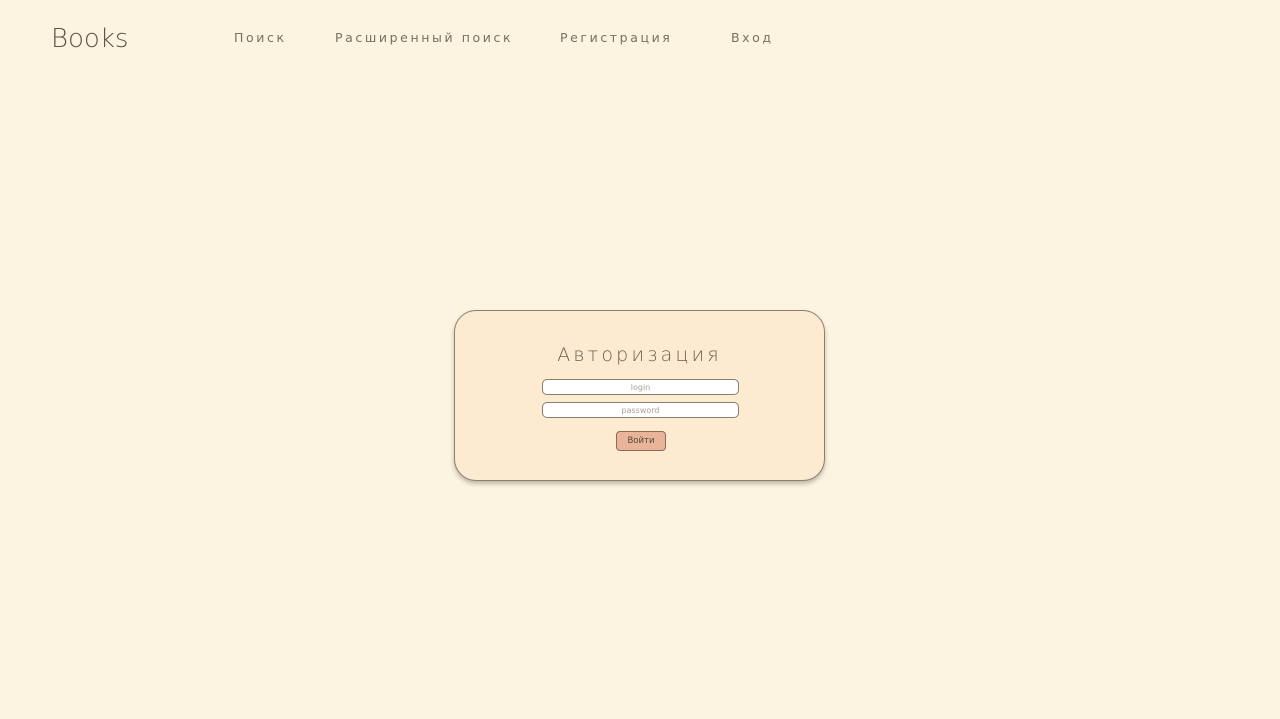 Image resolution: width=1280 pixels, height=719 pixels. What do you see at coordinates (616, 38) in the screenshot?
I see `nav-register-link: Регистрация` at bounding box center [616, 38].